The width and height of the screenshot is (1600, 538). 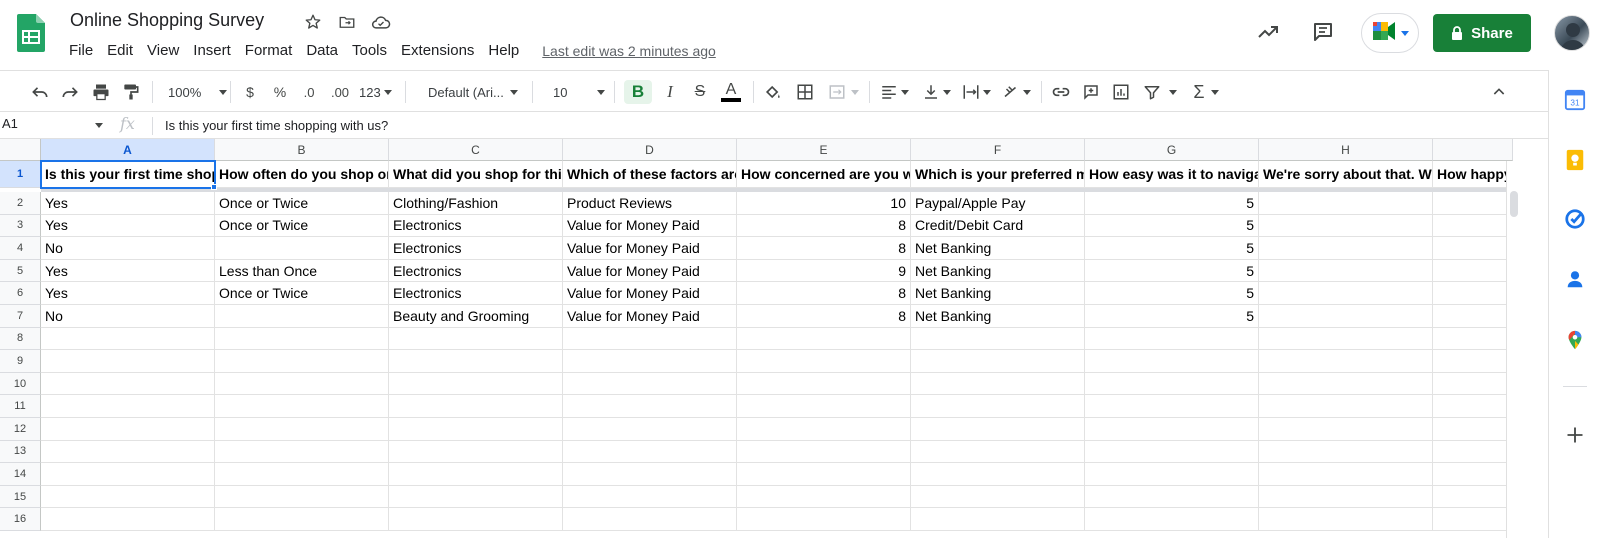 I want to click on column-header, so click(x=1473, y=150).